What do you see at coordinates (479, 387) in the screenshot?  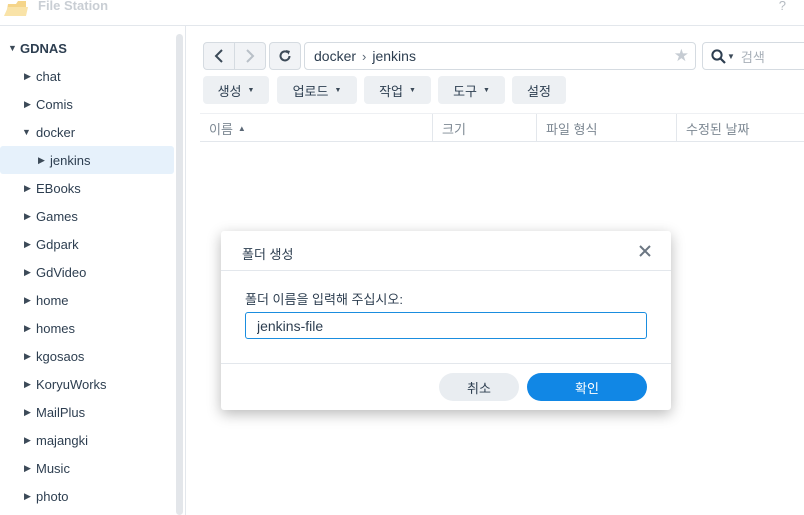 I see `cancel-button: 취소` at bounding box center [479, 387].